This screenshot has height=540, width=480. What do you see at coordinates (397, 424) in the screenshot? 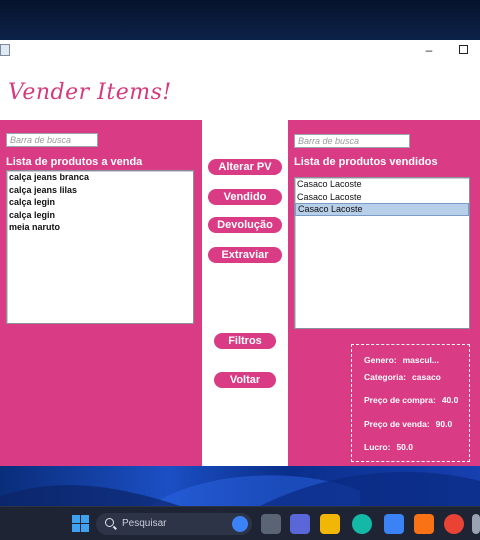
I see `preco-venda-label: Preço de venda:` at bounding box center [397, 424].